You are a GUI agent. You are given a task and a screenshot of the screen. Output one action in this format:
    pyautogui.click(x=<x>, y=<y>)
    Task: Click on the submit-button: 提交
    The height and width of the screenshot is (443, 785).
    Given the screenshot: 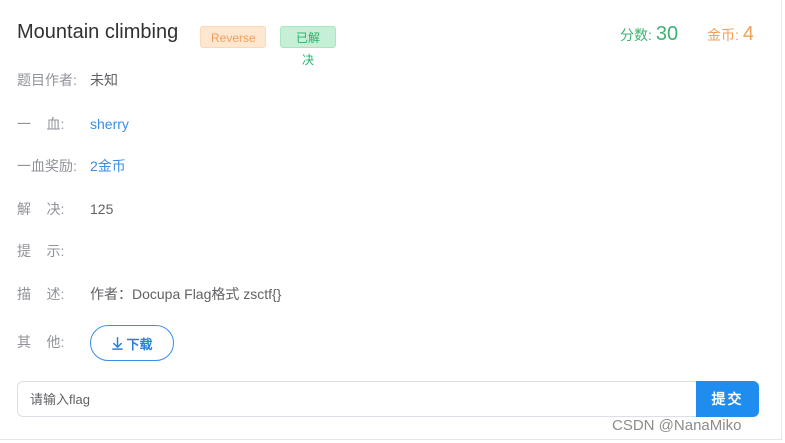 What is the action you would take?
    pyautogui.click(x=727, y=399)
    